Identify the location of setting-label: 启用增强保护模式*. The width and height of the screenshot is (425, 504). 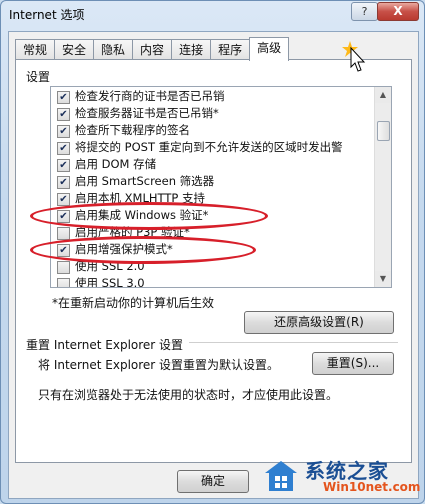
(124, 249).